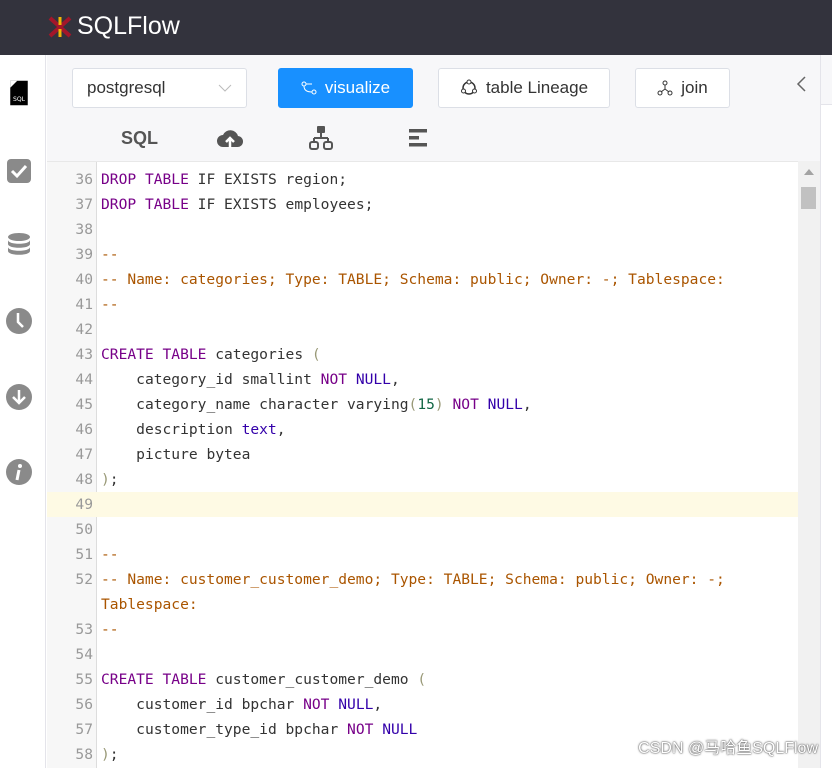  I want to click on code-line: 43 CREATE TABLE categories (, so click(422, 354).